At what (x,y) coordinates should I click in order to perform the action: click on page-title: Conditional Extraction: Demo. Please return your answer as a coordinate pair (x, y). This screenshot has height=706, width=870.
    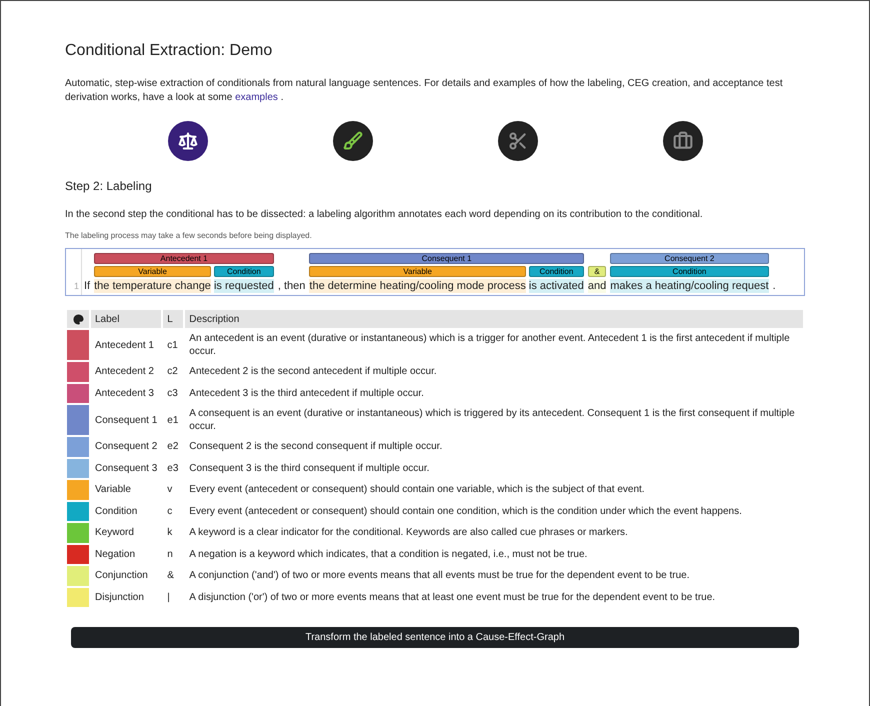
    Looking at the image, I should click on (169, 51).